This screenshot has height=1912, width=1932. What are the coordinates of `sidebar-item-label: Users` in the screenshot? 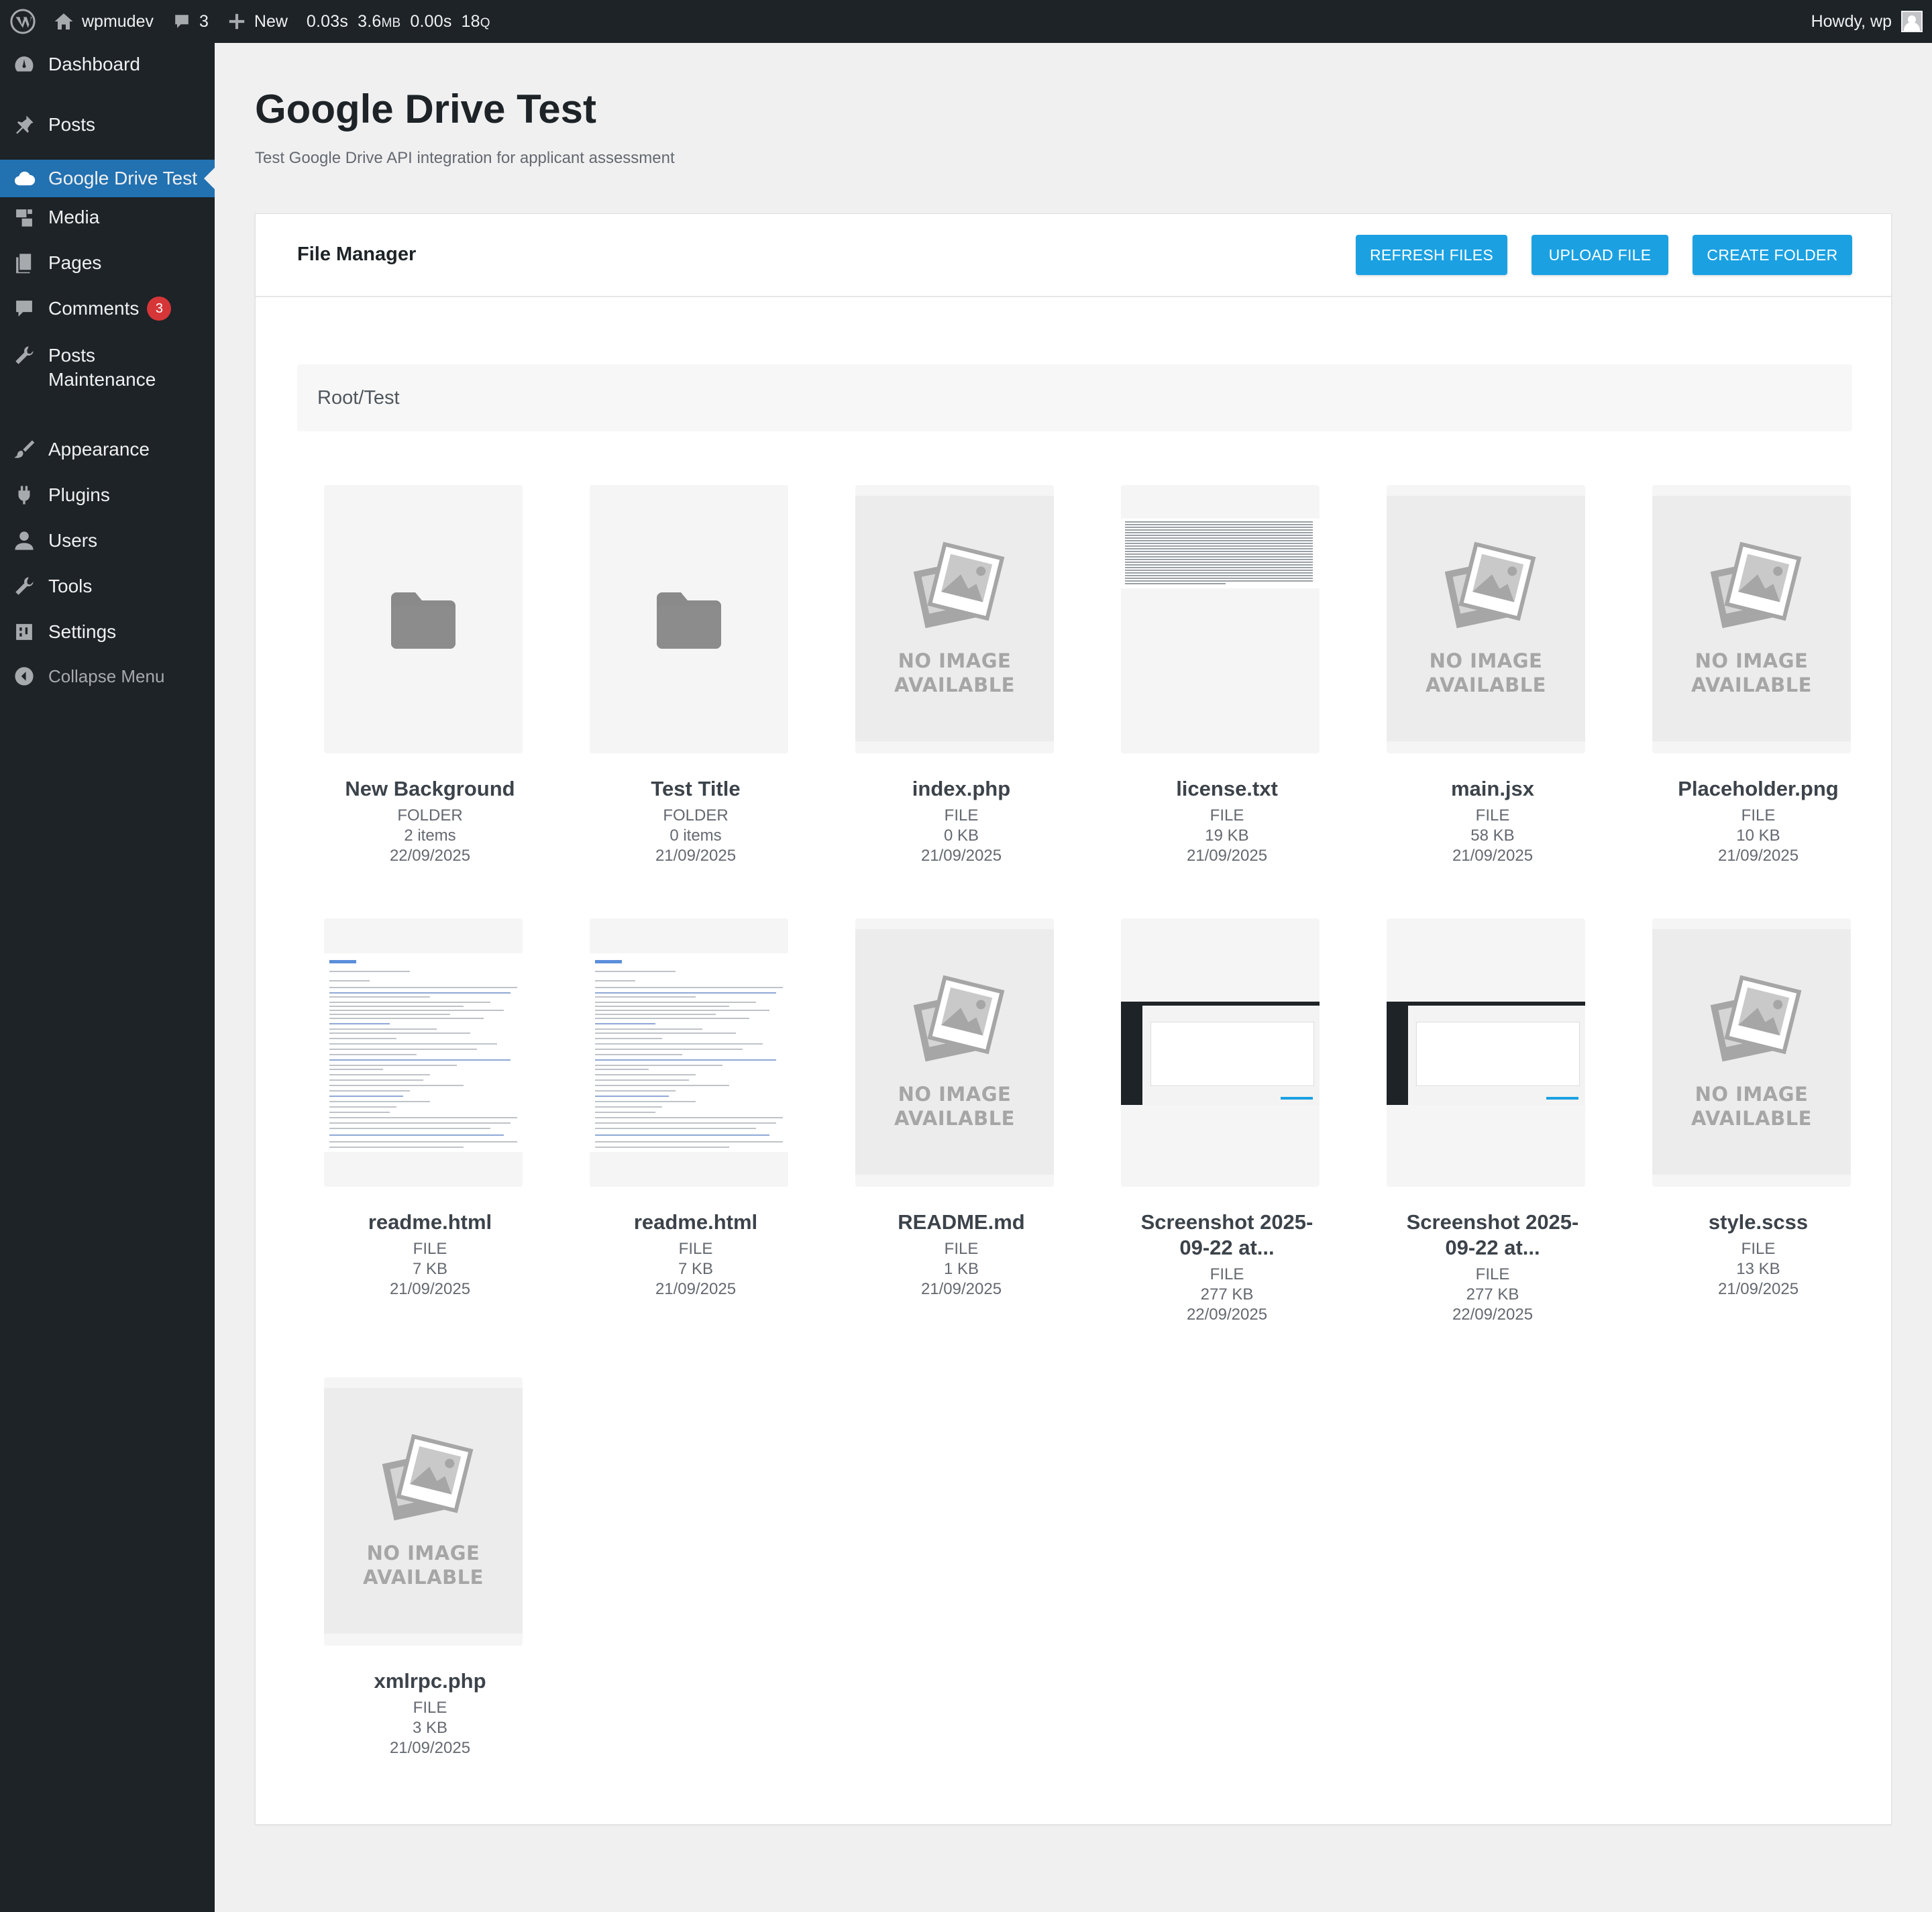 It's located at (73, 541).